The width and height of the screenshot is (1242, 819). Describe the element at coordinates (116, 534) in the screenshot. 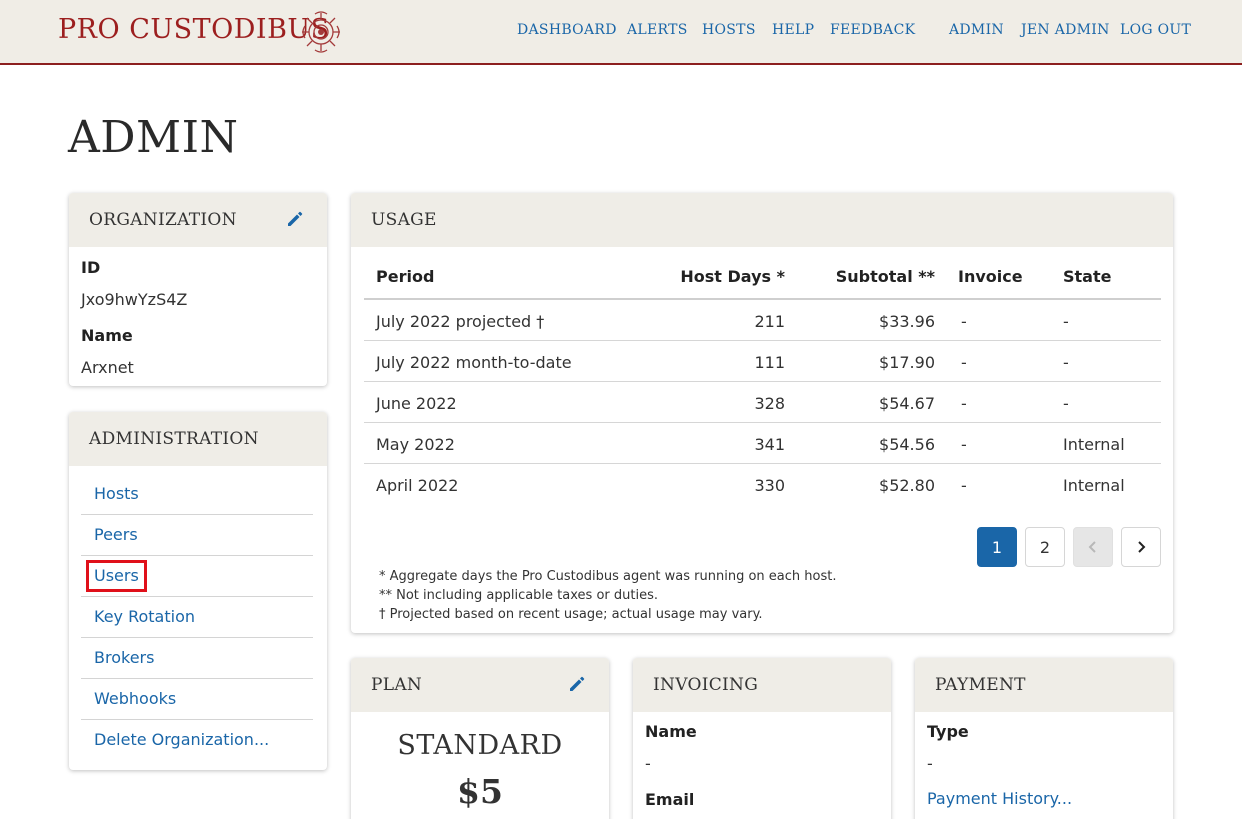

I see `admin-link-label: Peers` at that location.